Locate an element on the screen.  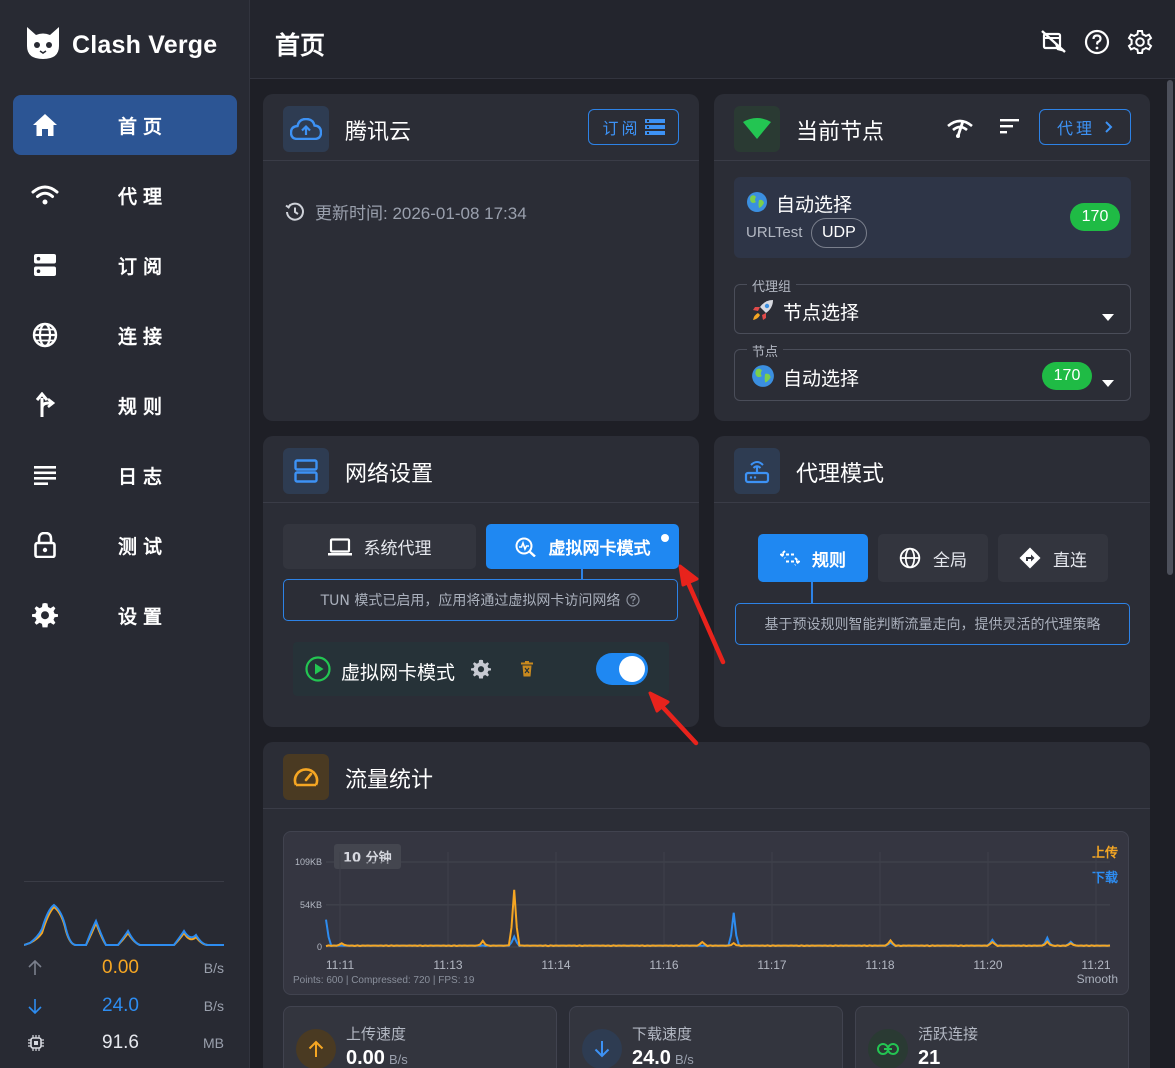
tun-row-label: 虚拟网卡模式 is located at coordinates (398, 673).